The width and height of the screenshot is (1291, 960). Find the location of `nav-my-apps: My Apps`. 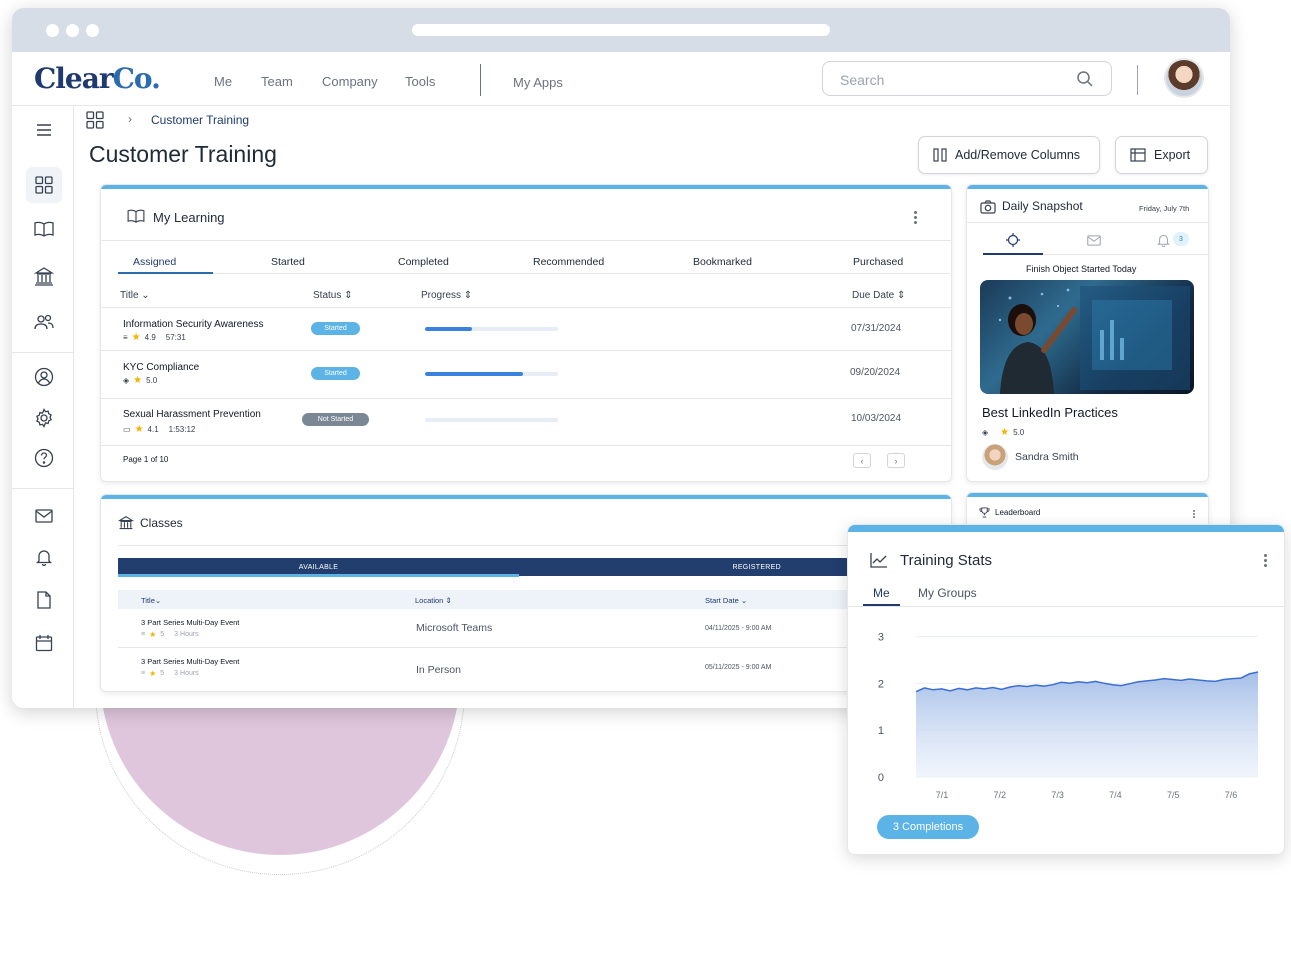

nav-my-apps: My Apps is located at coordinates (538, 82).